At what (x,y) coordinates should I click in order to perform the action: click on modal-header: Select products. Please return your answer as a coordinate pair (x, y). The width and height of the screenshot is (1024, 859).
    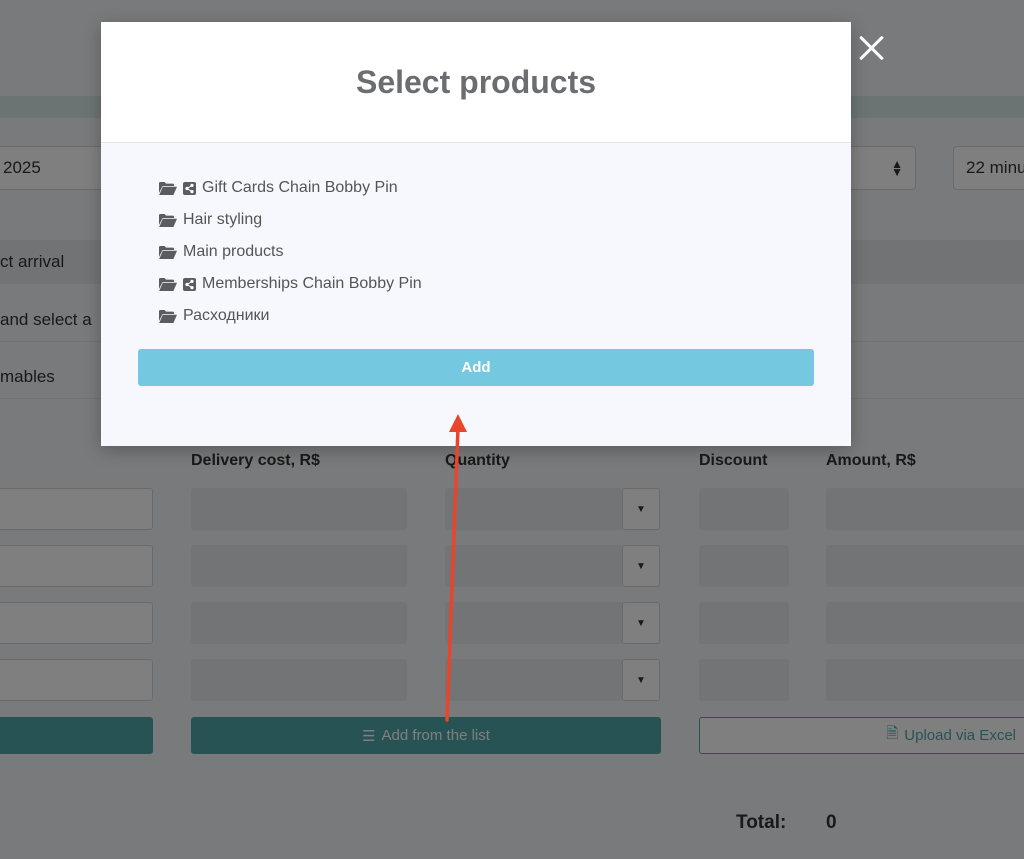
    Looking at the image, I should click on (476, 82).